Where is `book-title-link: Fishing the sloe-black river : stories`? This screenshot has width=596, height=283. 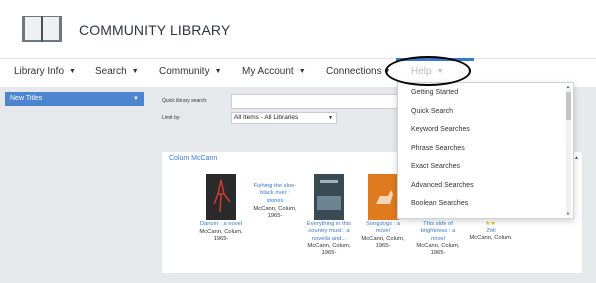 book-title-link: Fishing the sloe-black river : stories is located at coordinates (275, 194).